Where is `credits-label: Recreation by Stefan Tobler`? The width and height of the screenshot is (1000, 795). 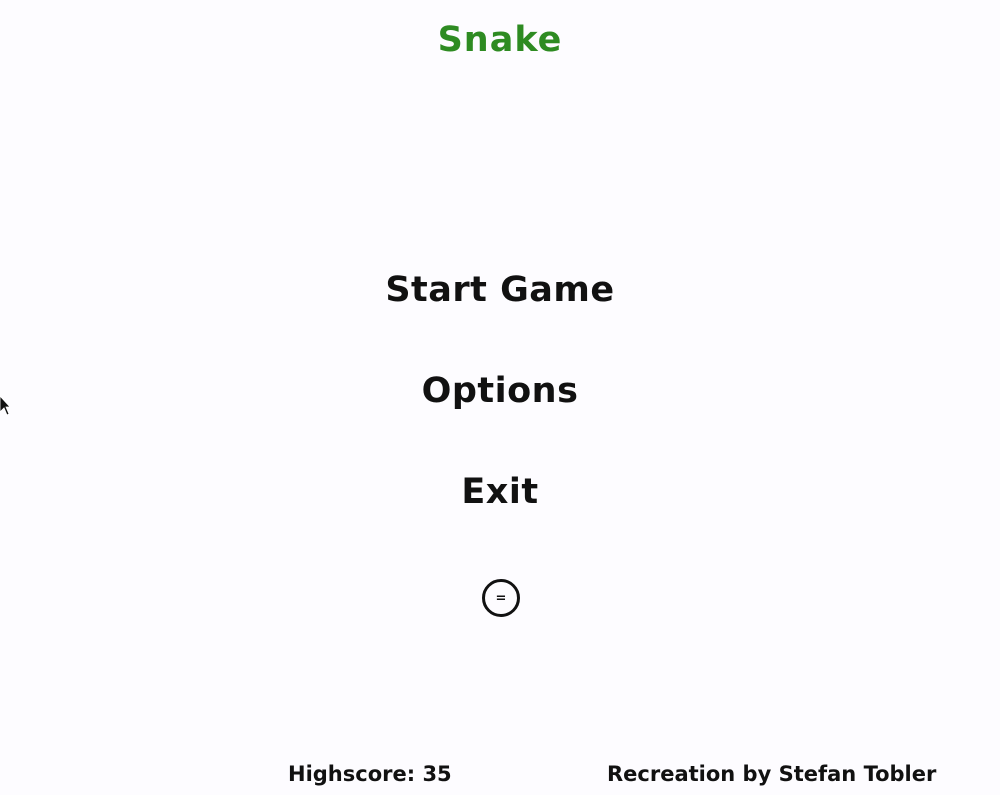 credits-label: Recreation by Stefan Tobler is located at coordinates (772, 774).